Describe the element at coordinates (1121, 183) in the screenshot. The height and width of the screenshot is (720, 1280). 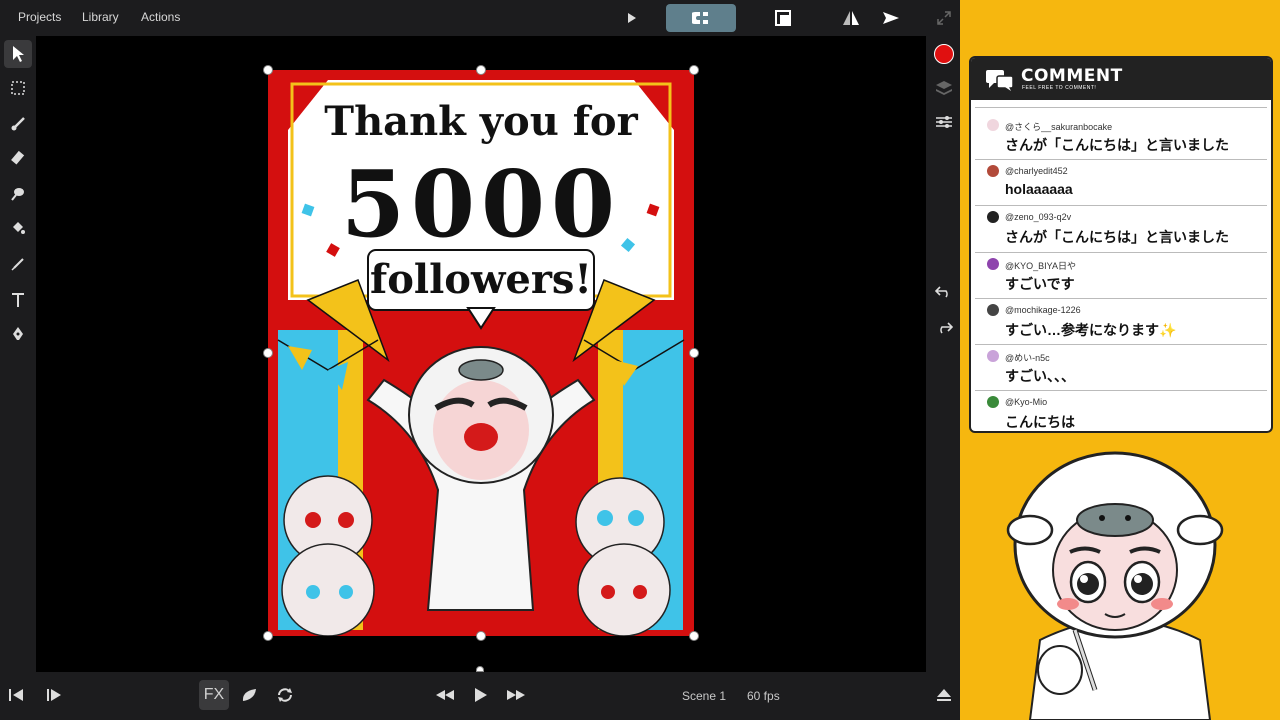
I see `comment-item: @charlyedit452 holaaaaaa` at that location.